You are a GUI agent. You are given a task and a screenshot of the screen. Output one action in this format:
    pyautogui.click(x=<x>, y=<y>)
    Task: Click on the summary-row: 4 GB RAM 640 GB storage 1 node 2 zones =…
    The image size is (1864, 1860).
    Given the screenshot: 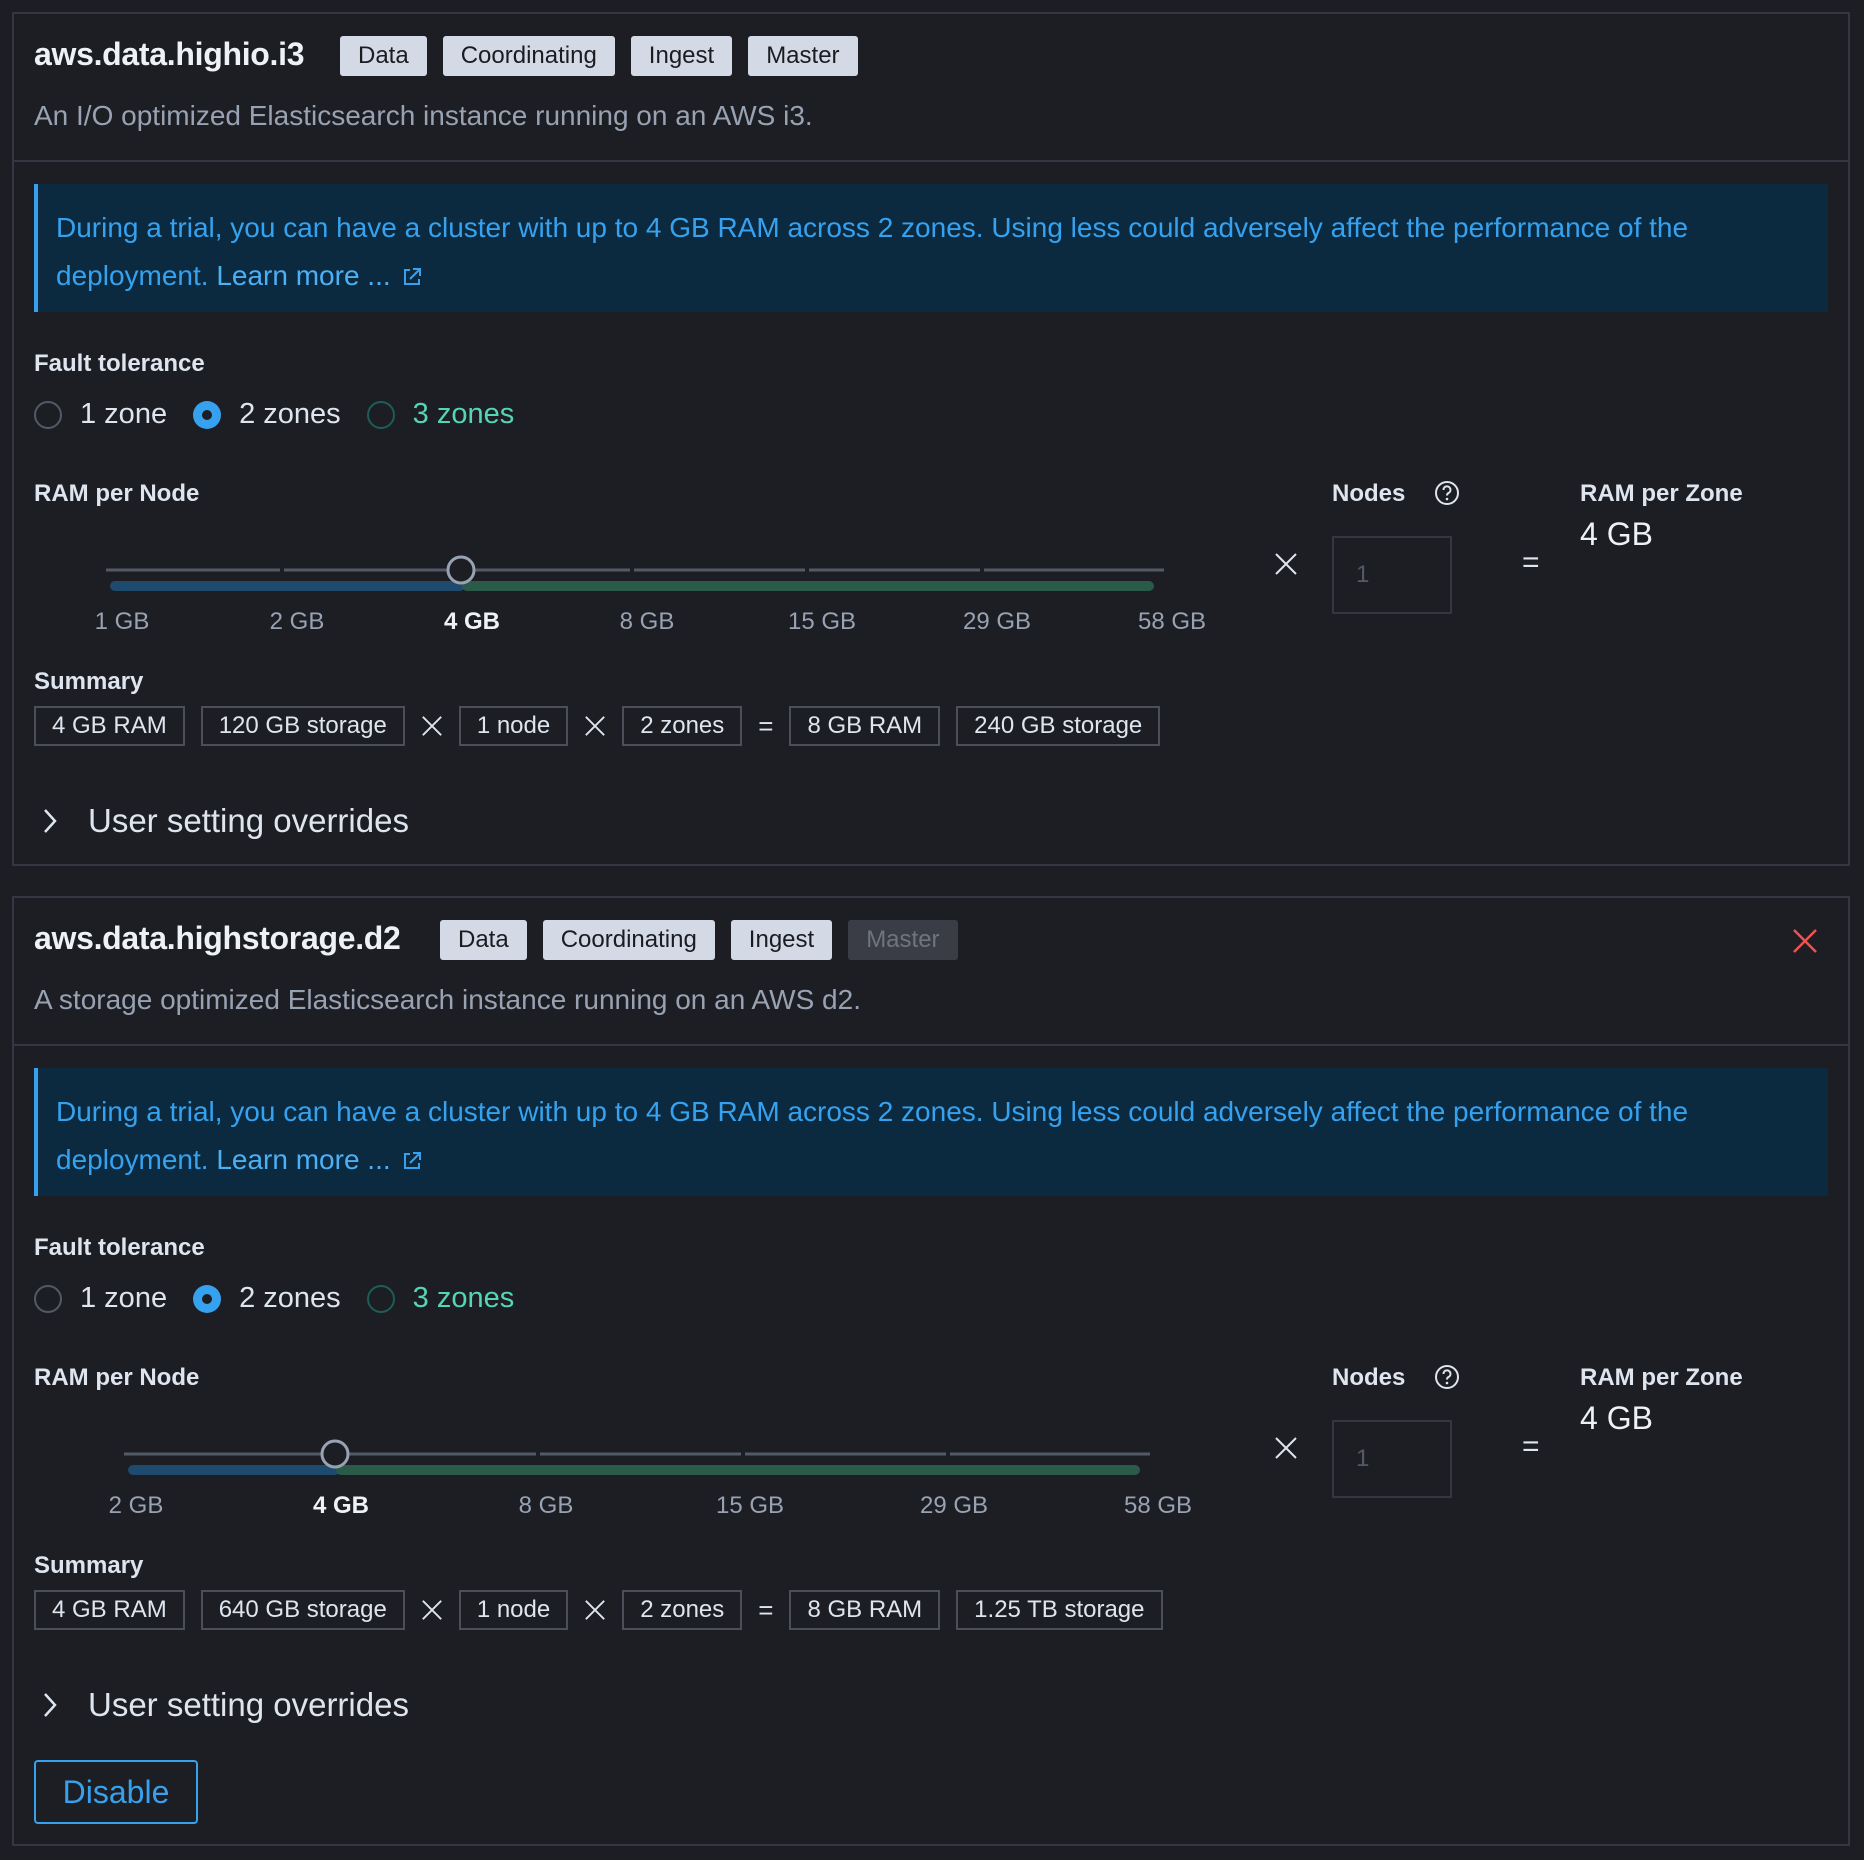 What is the action you would take?
    pyautogui.click(x=598, y=1610)
    